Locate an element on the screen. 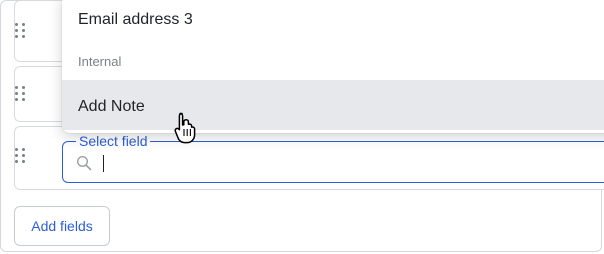  menu-option-email-address-3: Email address 3 is located at coordinates (135, 20).